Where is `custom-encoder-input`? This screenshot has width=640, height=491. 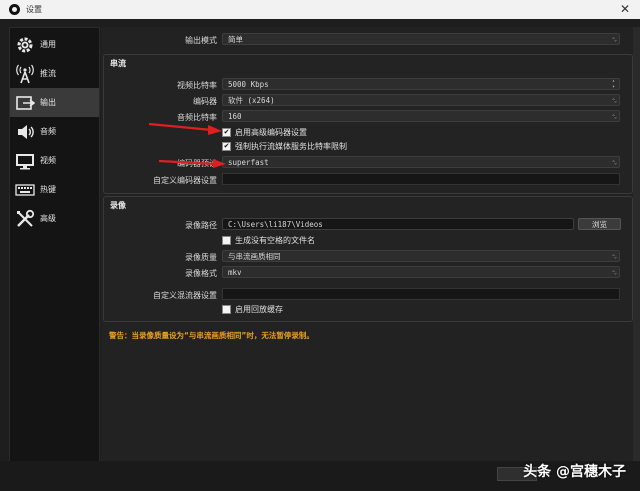 custom-encoder-input is located at coordinates (421, 179).